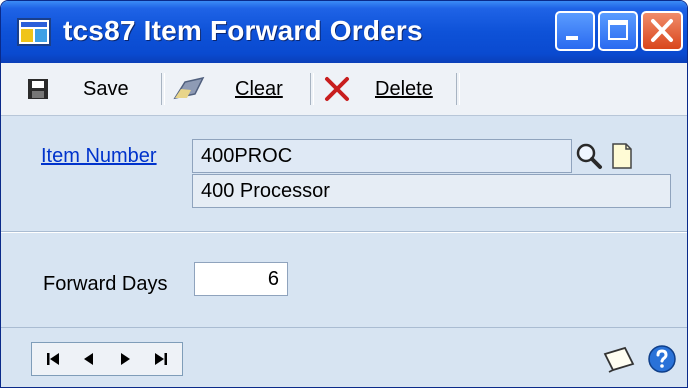  Describe the element at coordinates (241, 279) in the screenshot. I see `forward-days-input: 6` at that location.